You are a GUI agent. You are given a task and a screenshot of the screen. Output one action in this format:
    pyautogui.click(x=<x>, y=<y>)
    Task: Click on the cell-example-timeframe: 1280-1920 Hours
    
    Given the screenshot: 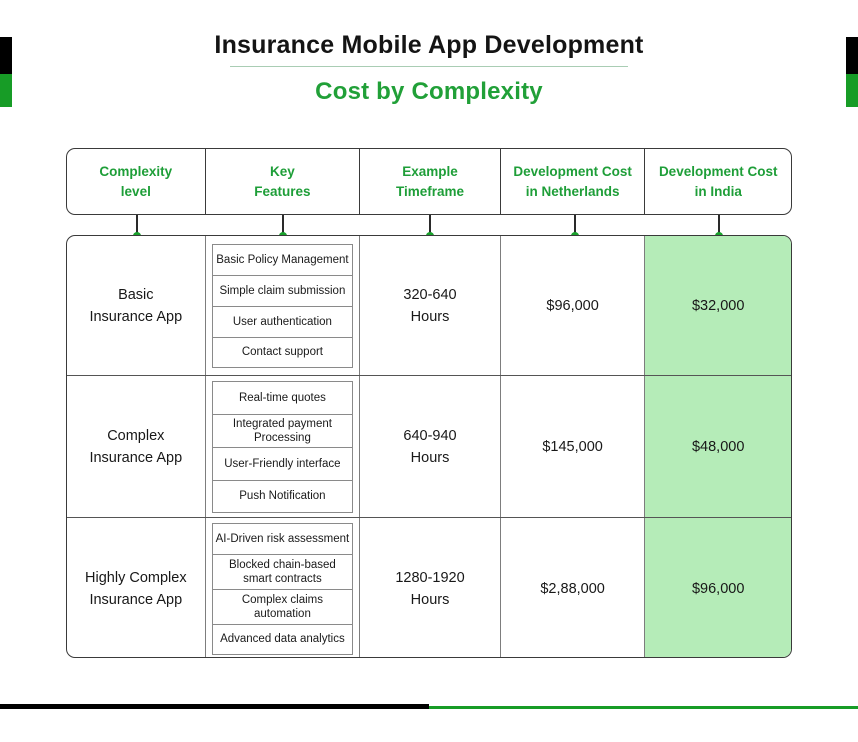 What is the action you would take?
    pyautogui.click(x=430, y=587)
    